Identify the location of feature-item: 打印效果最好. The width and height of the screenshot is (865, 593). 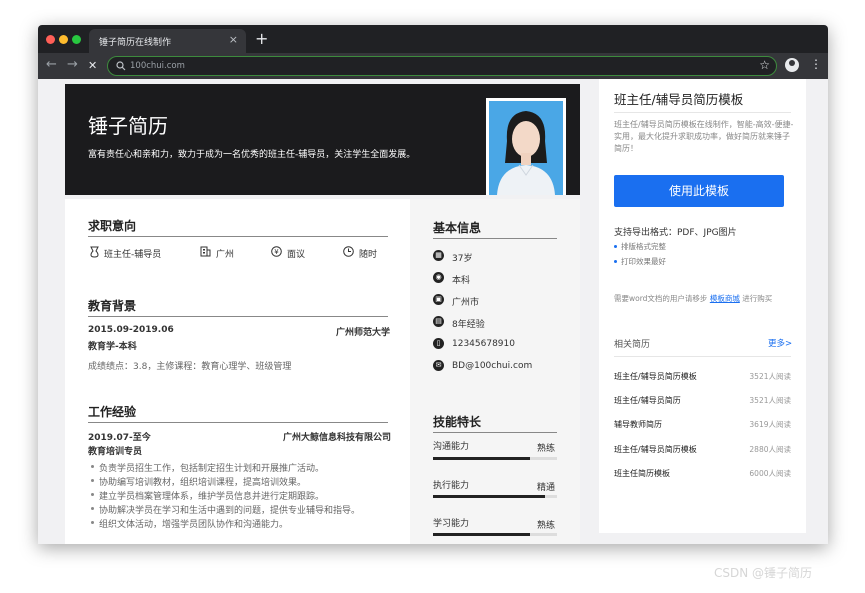
(643, 261).